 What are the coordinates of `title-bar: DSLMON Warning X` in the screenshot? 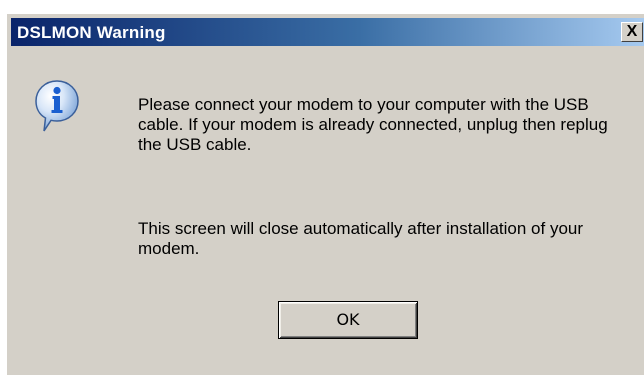 It's located at (327, 32).